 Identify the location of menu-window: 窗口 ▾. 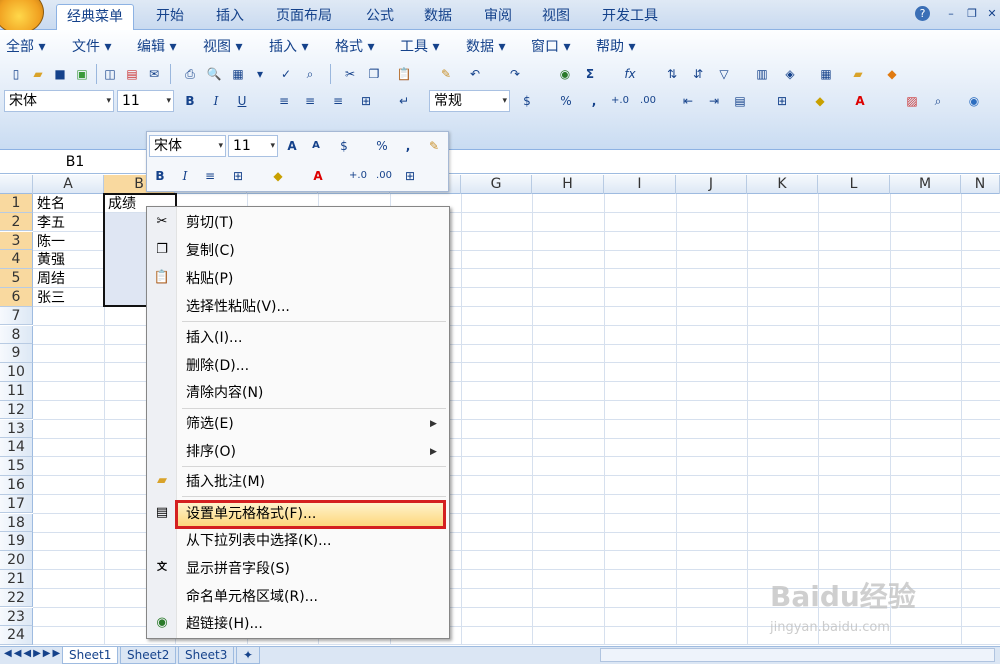
(550, 47).